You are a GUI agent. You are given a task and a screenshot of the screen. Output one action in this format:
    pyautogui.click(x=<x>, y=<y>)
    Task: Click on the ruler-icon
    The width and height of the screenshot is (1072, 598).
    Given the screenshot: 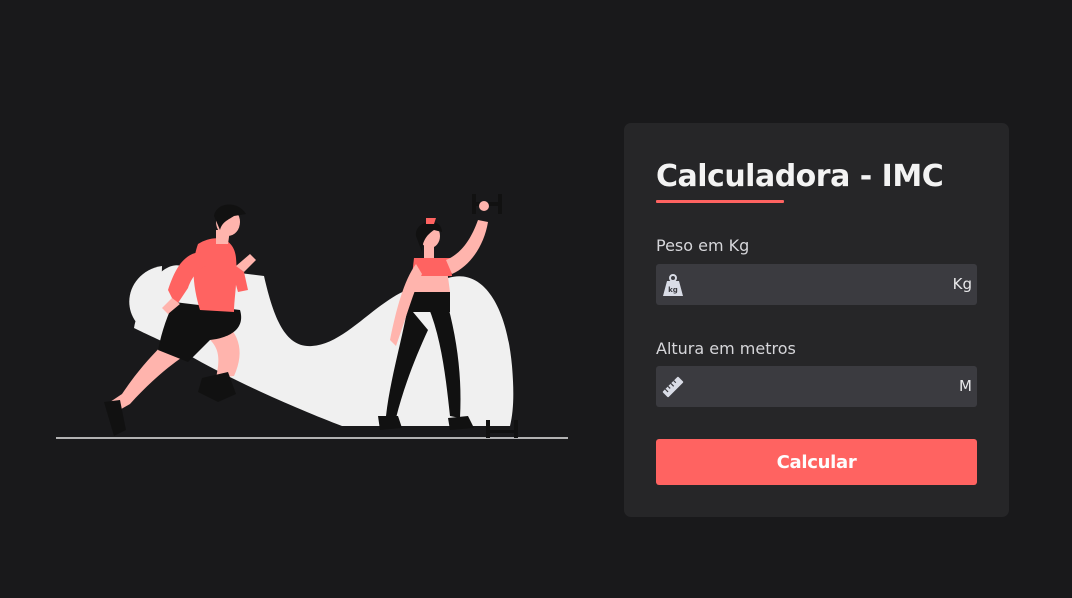 What is the action you would take?
    pyautogui.click(x=673, y=387)
    